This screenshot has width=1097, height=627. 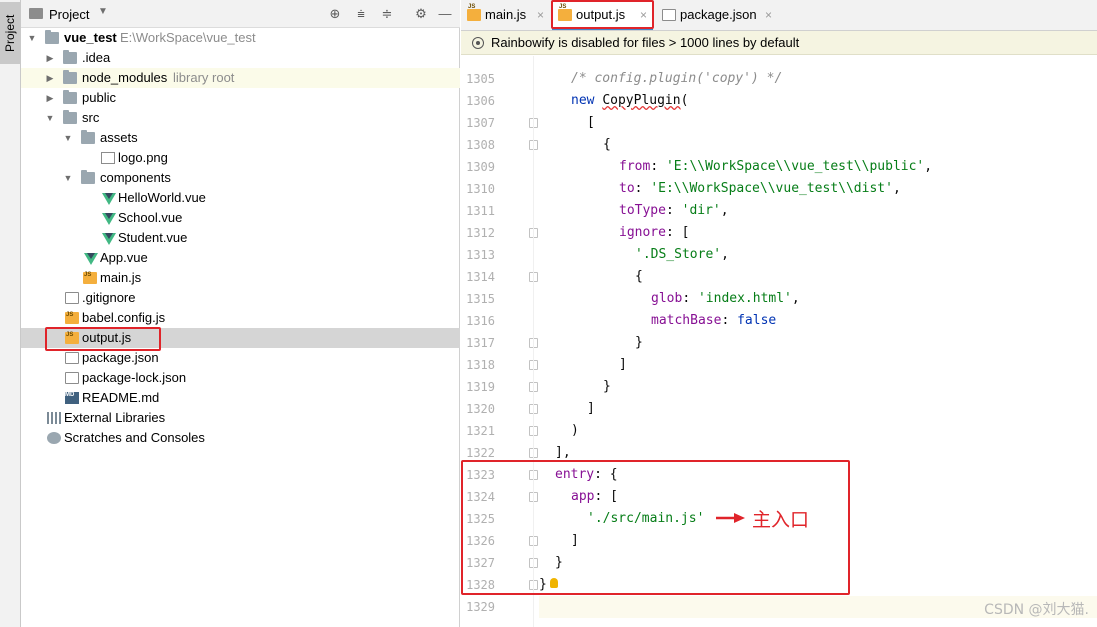 What do you see at coordinates (204, 77) in the screenshot?
I see `library-root-note: library root` at bounding box center [204, 77].